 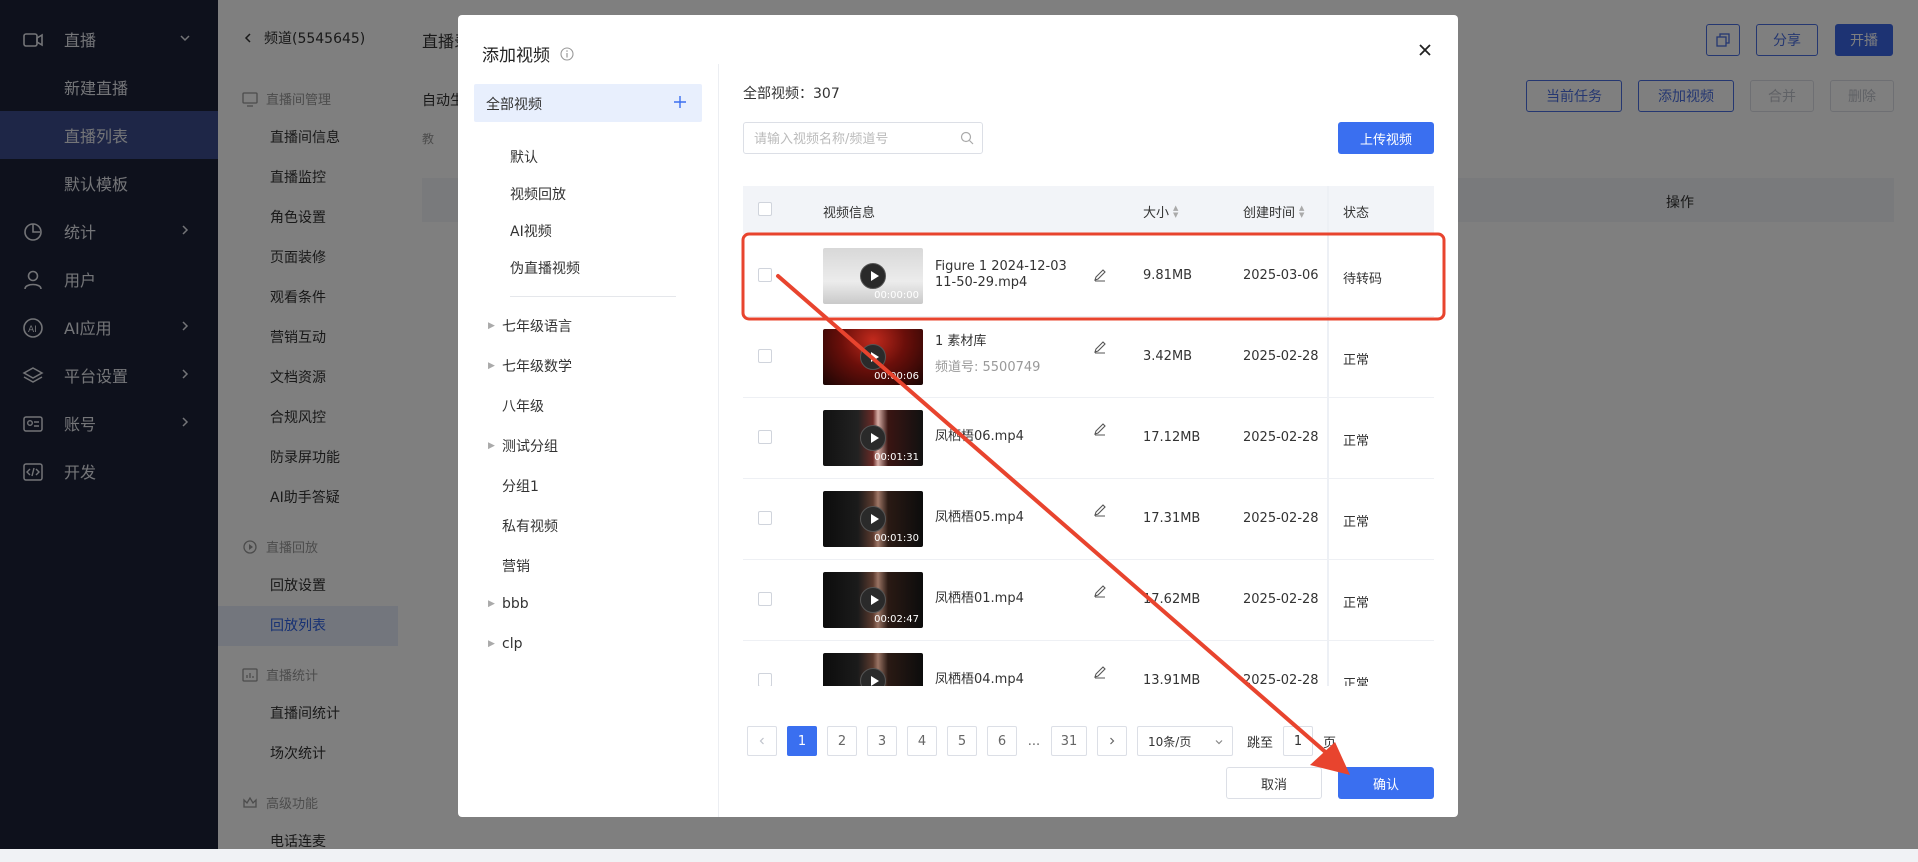 I want to click on upload-video-button: 上传视频, so click(x=1386, y=138).